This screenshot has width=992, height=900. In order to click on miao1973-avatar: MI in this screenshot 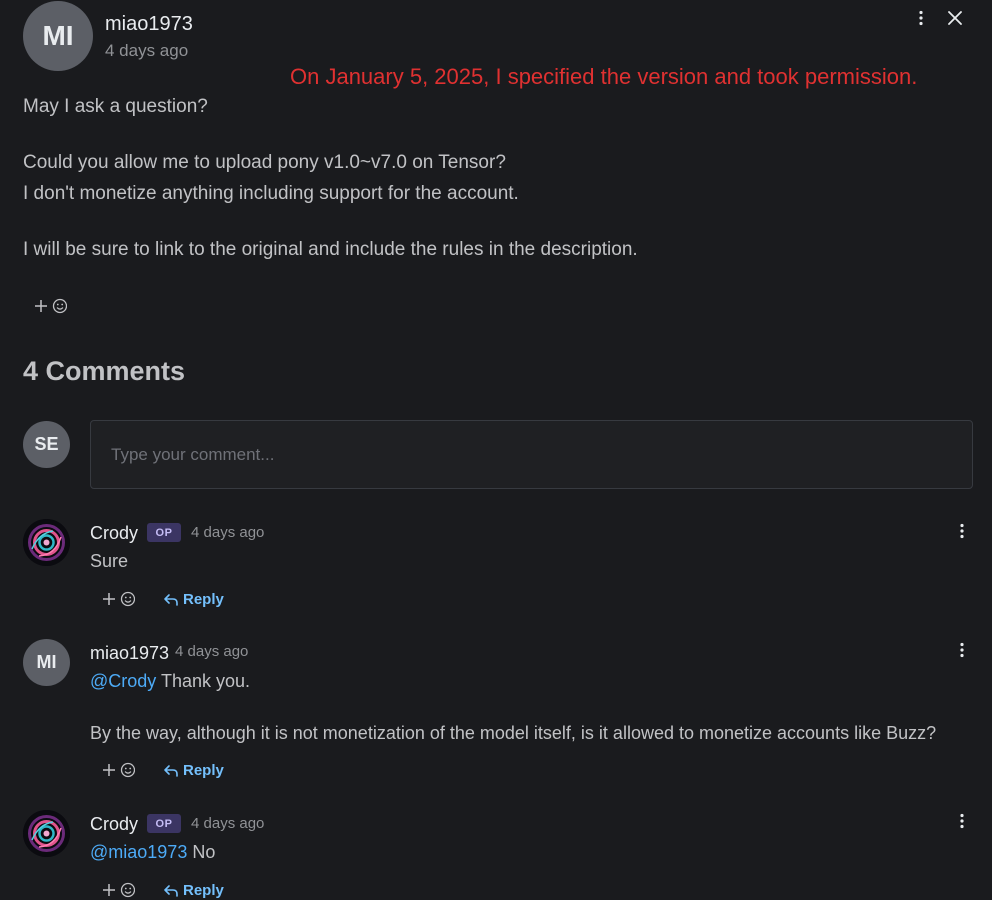, I will do `click(46, 662)`.